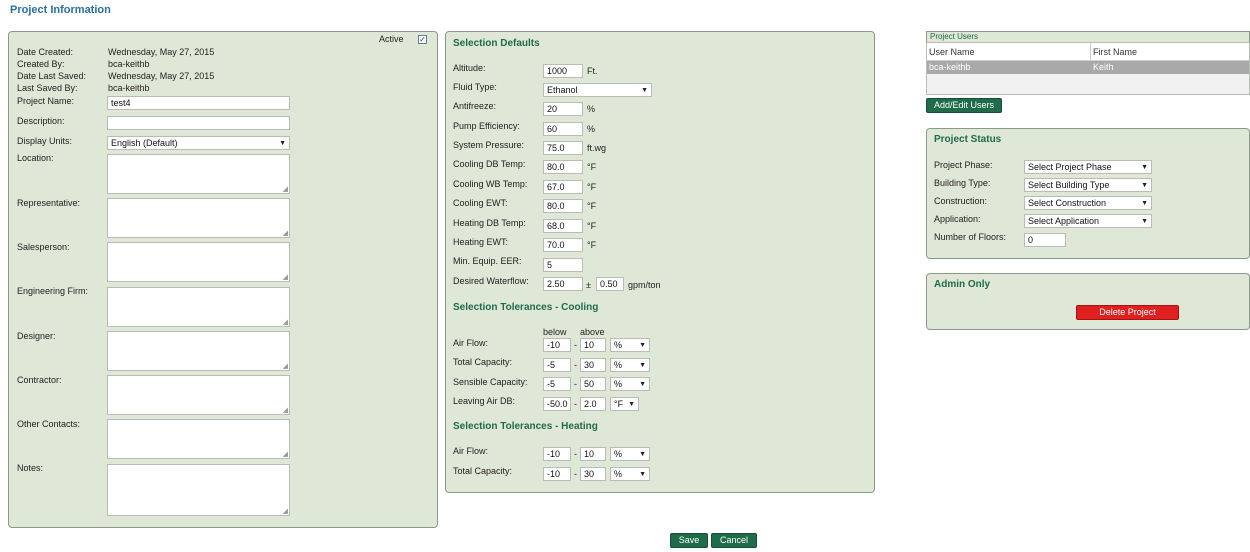  Describe the element at coordinates (563, 129) in the screenshot. I see `pump-efficiency-input: 60` at that location.